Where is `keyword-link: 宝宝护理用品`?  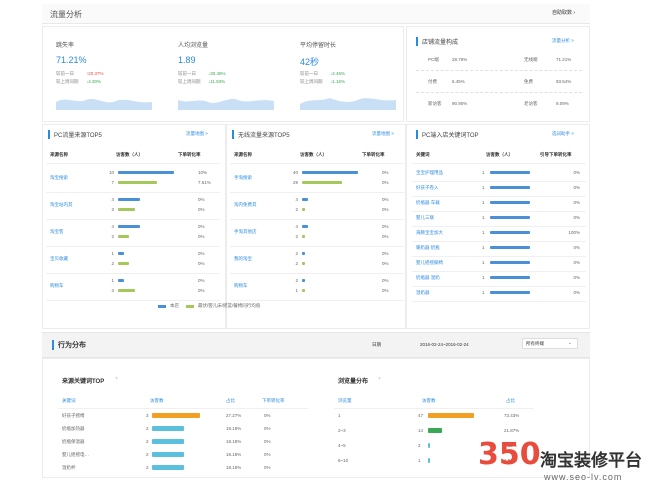
keyword-link: 宝宝护理用品 is located at coordinates (429, 173).